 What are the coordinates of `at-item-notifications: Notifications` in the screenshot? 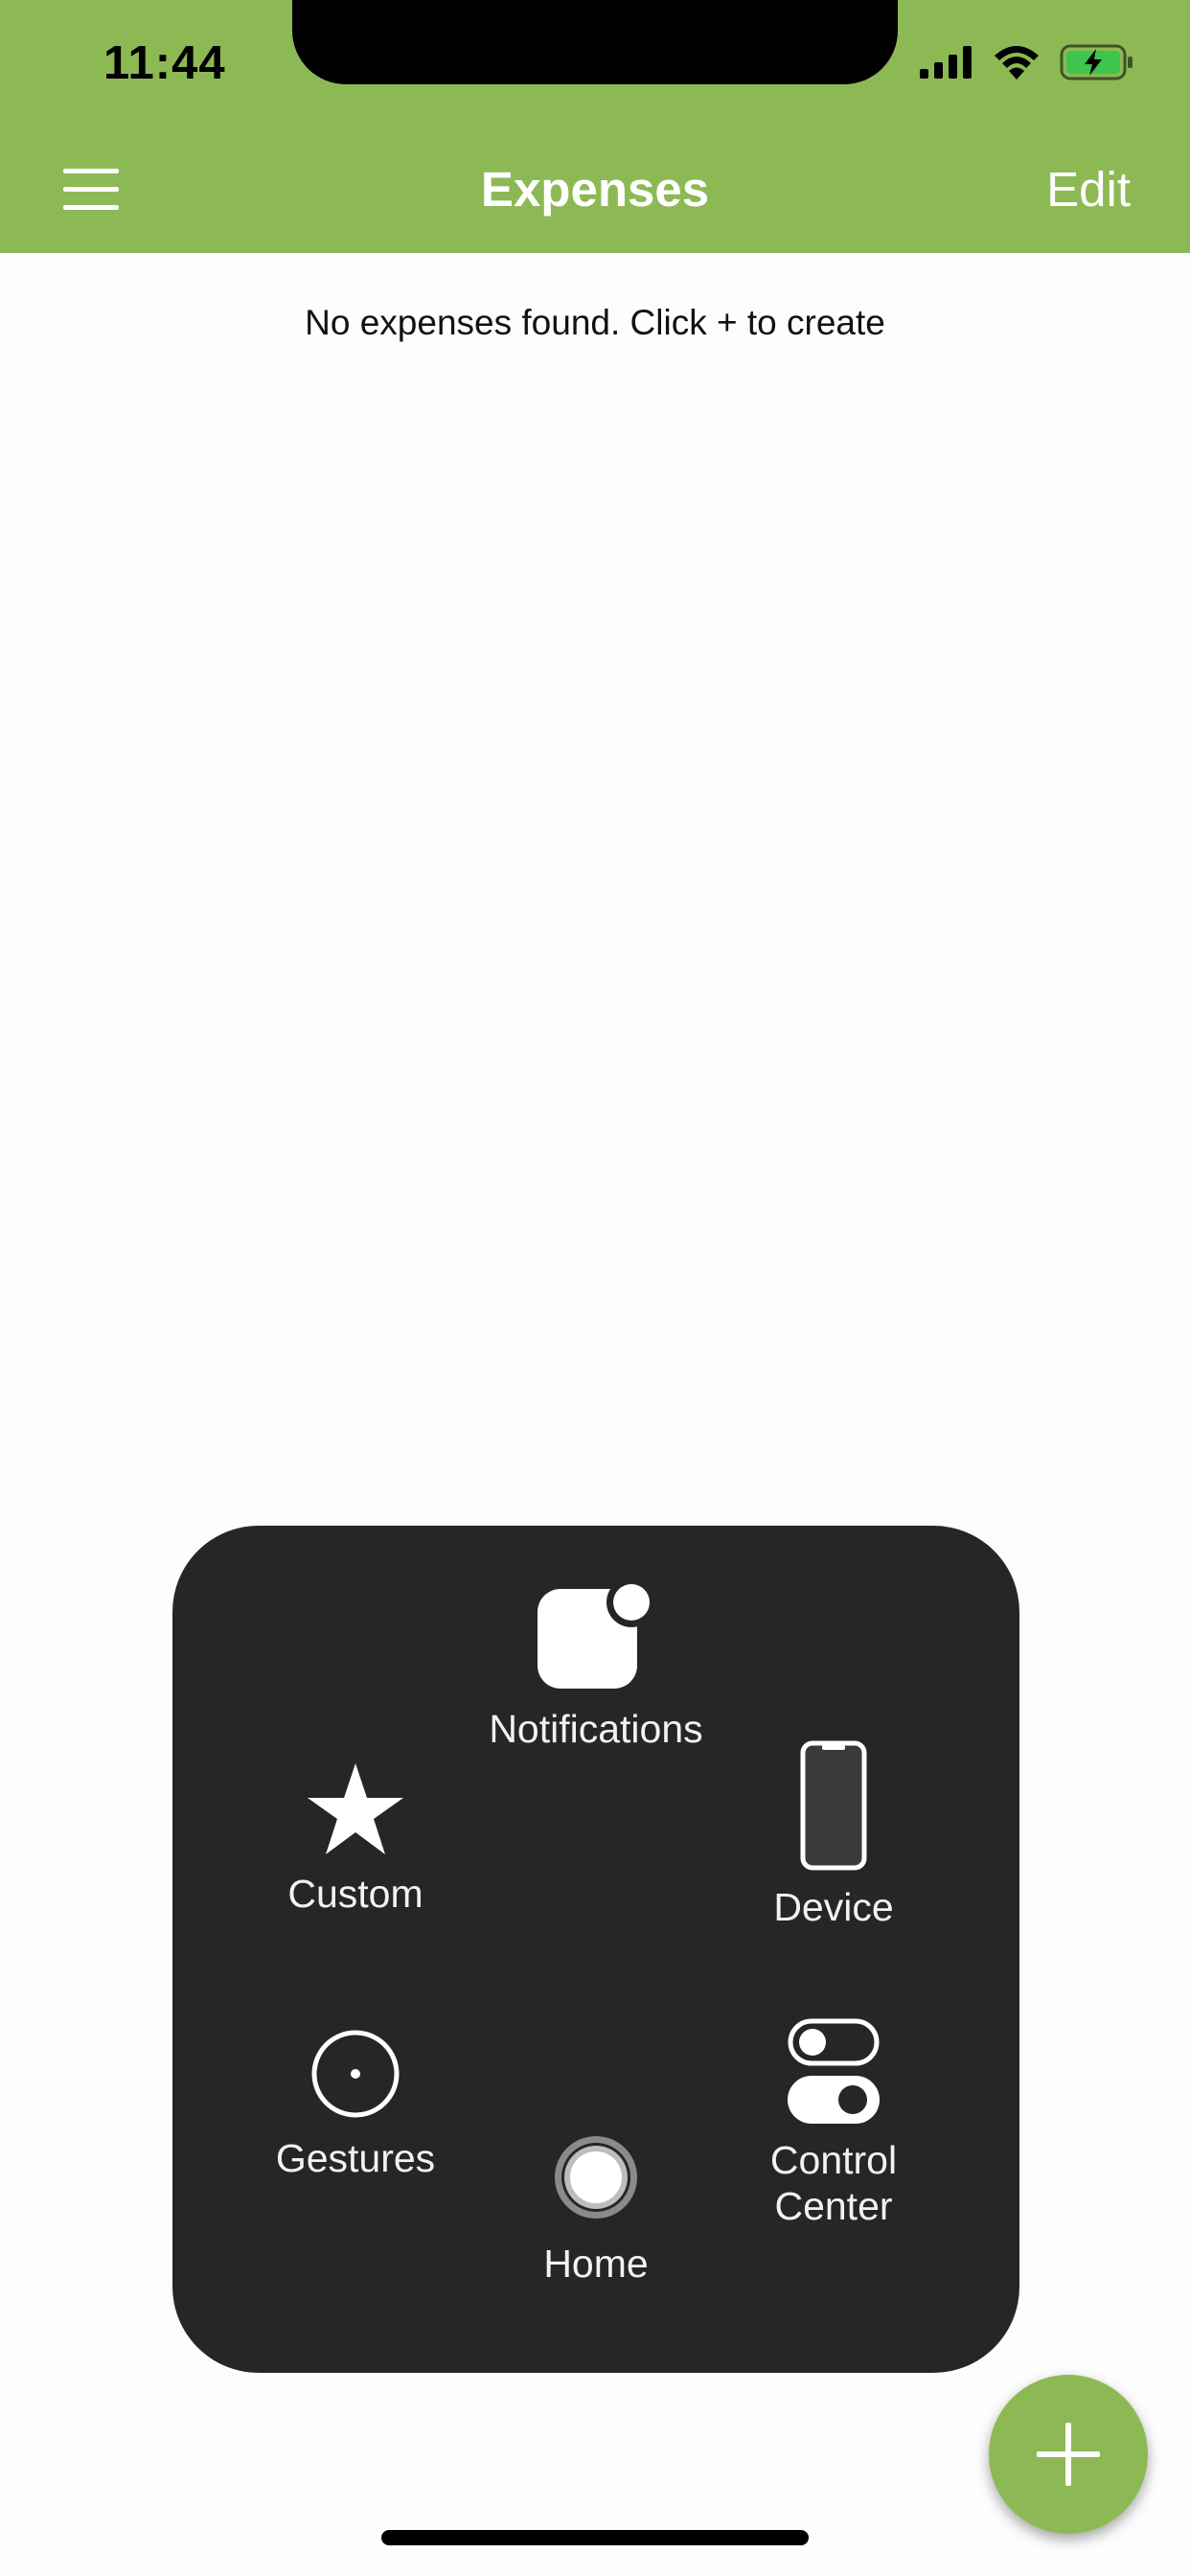 It's located at (596, 1667).